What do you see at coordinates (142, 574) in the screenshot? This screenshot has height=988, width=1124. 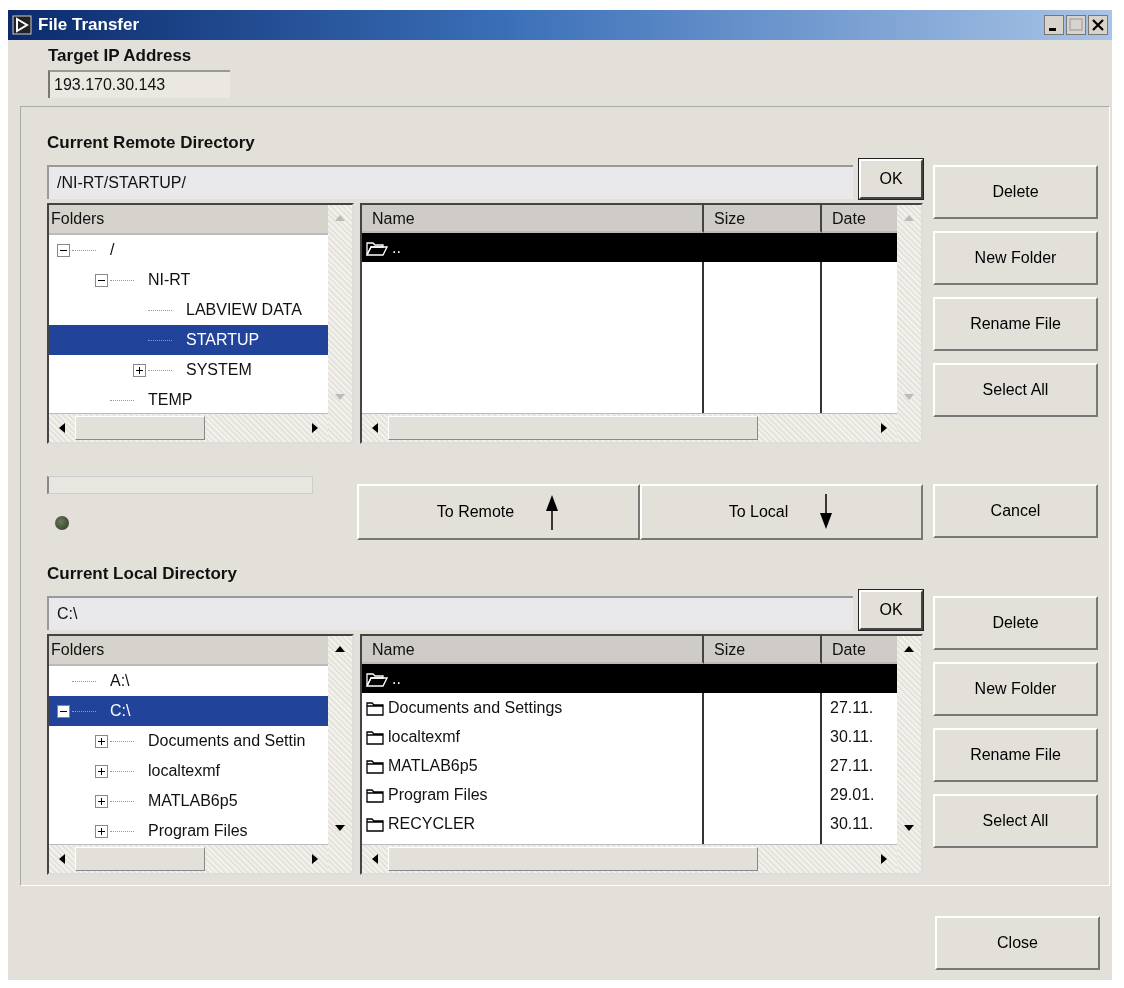 I see `directory-label: Current Local Directory` at bounding box center [142, 574].